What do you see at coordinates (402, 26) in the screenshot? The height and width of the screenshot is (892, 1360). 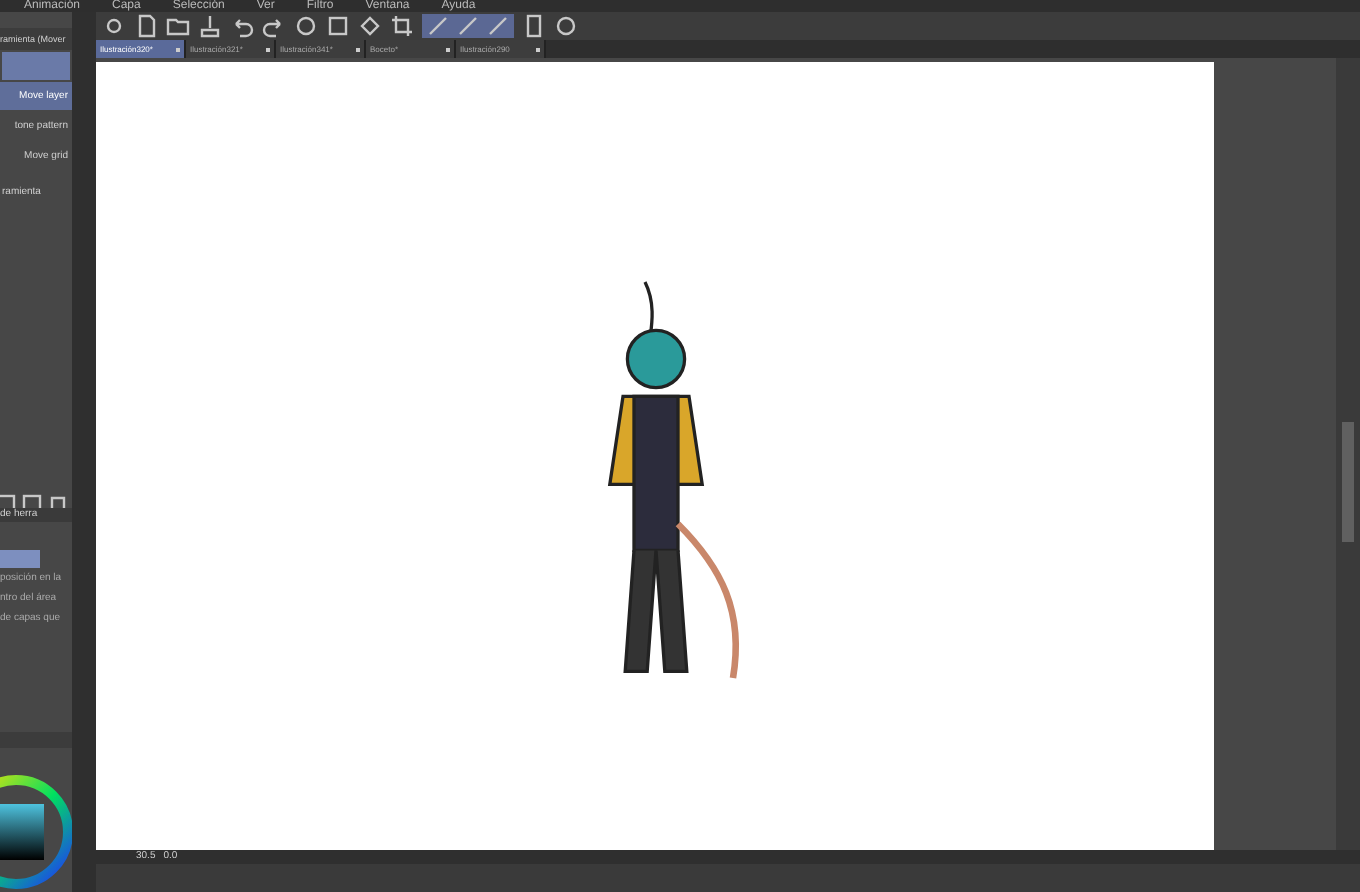 I see `crop-icon` at bounding box center [402, 26].